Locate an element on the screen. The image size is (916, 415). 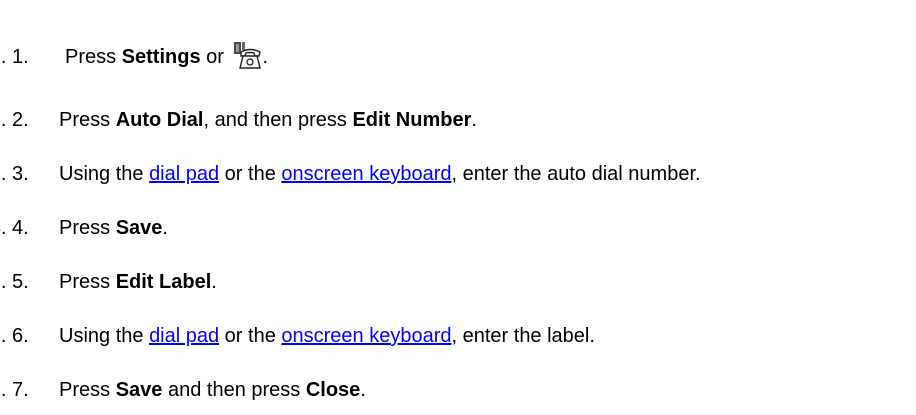
step-5: 5. Press Edit Label. is located at coordinates (114, 282).